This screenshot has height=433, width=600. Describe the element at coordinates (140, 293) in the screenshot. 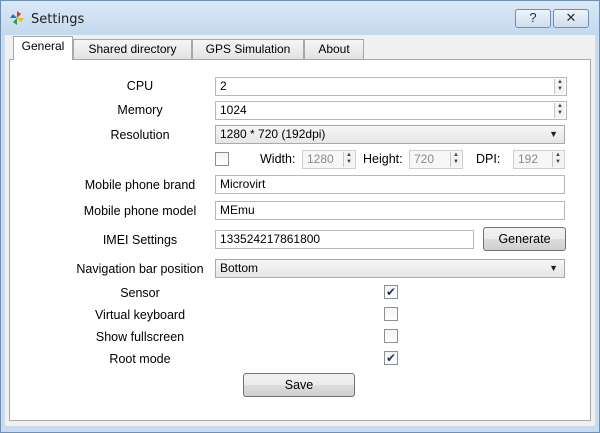

I see `sensor-label: Sensor` at that location.